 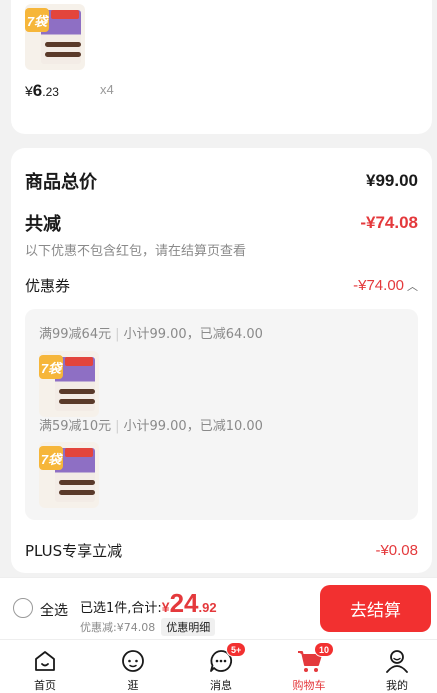 I want to click on tab-messages: 5+ 消息, so click(x=221, y=666).